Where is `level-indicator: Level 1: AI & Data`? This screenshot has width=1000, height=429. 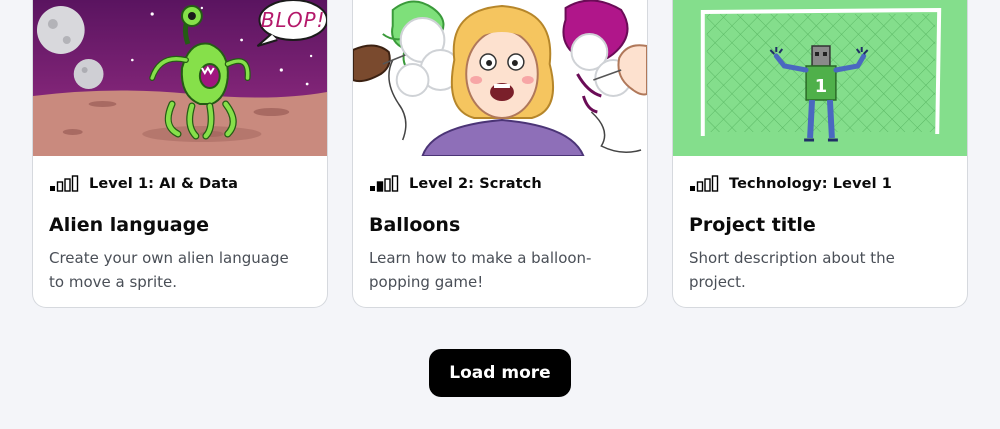 level-indicator: Level 1: AI & Data is located at coordinates (180, 184).